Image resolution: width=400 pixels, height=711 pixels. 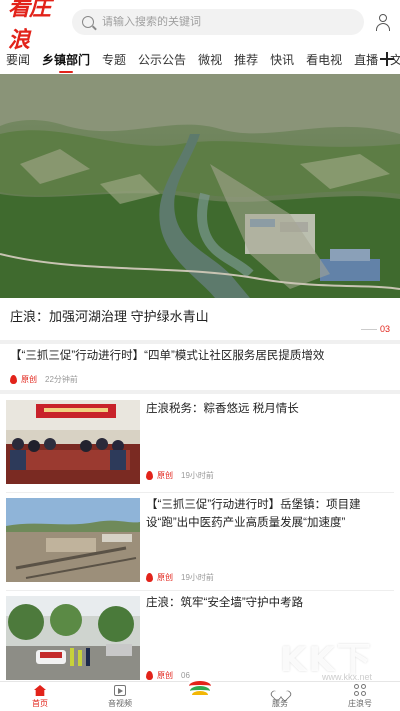 I want to click on tab-micro-video: 微视, so click(x=210, y=60).